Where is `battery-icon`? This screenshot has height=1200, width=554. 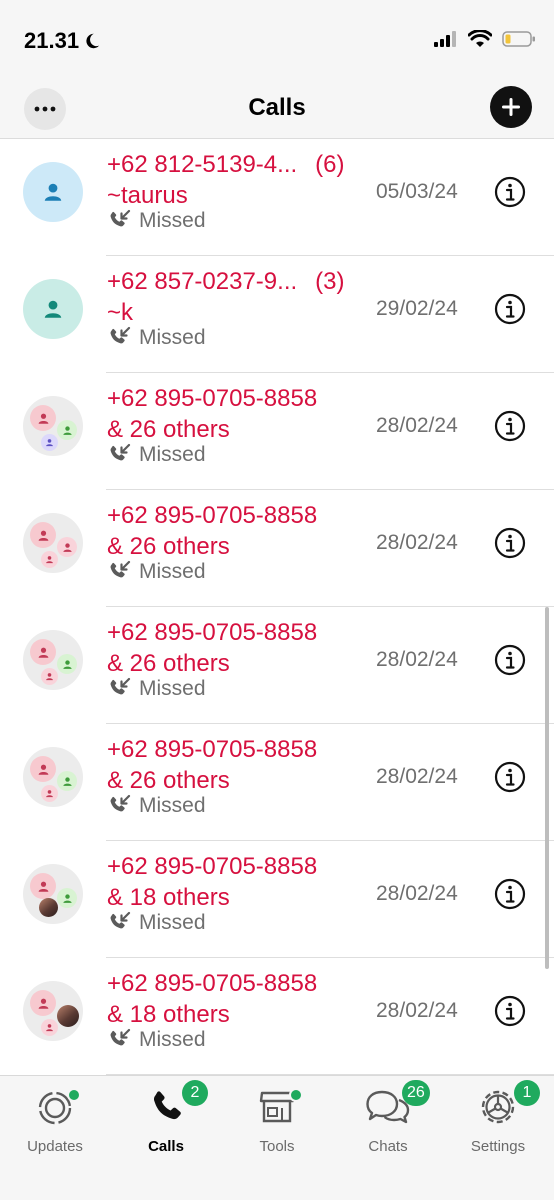 battery-icon is located at coordinates (518, 39).